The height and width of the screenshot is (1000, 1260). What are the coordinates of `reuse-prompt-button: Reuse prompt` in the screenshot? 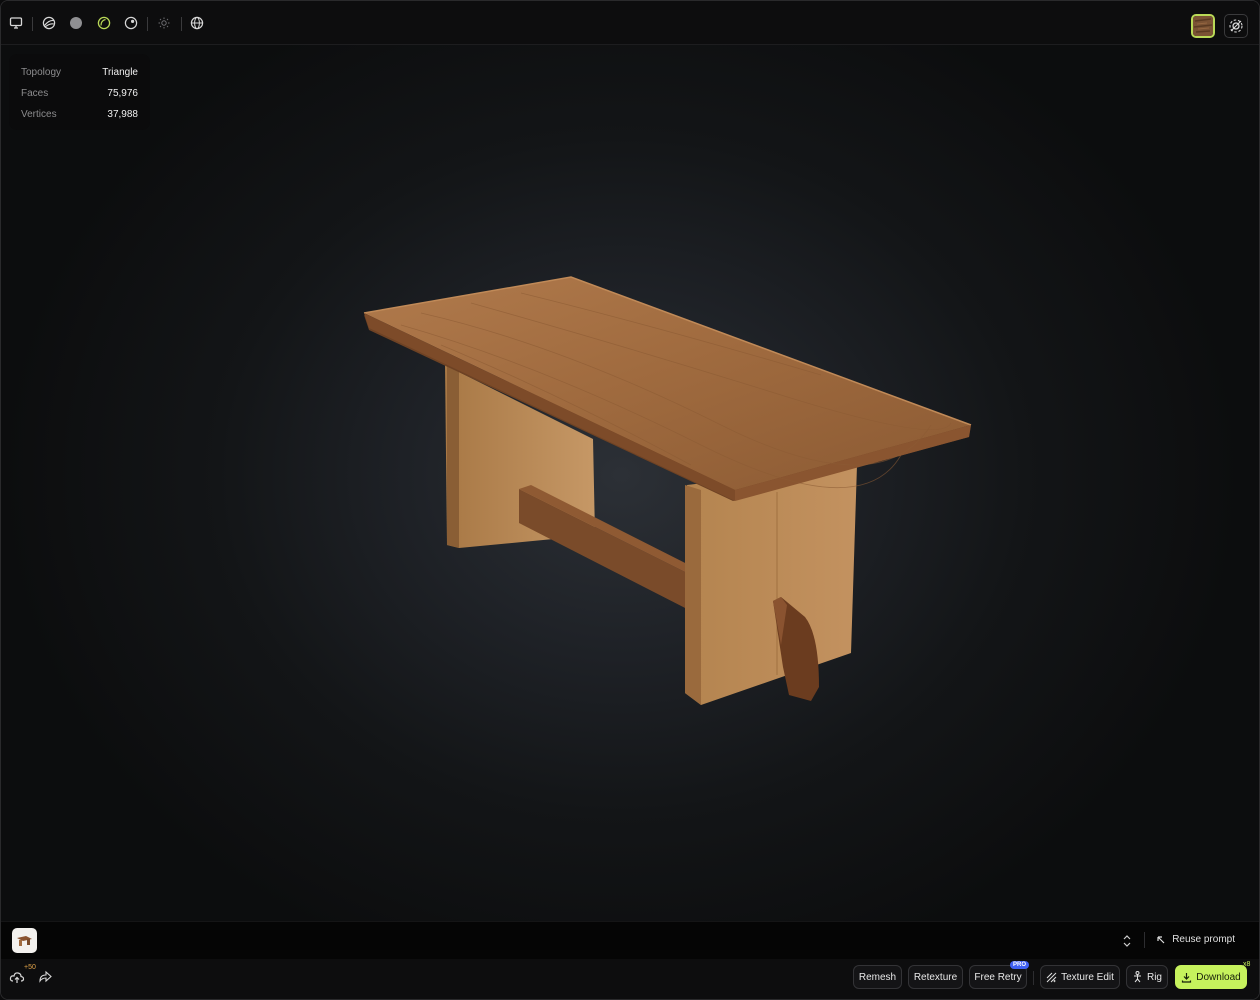 It's located at (1195, 939).